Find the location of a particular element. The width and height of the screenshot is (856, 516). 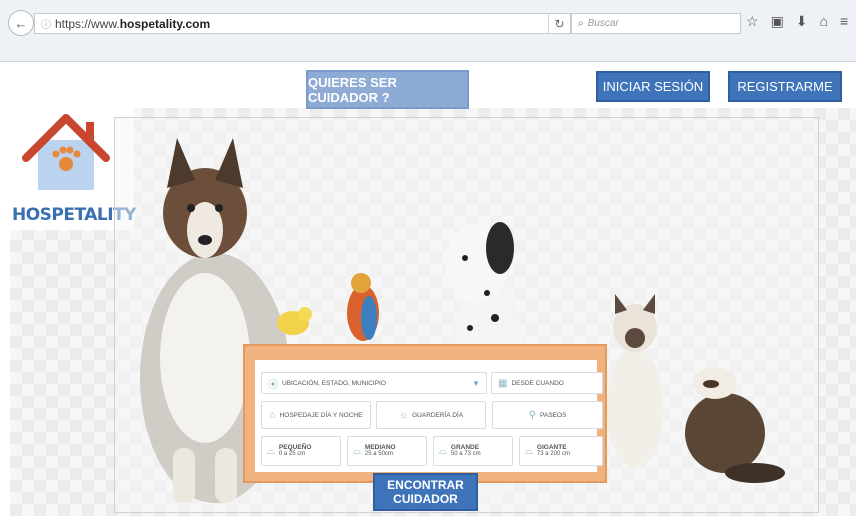

find-caregiver-button: ENCONTRAR CUIDADOR is located at coordinates (425, 492).